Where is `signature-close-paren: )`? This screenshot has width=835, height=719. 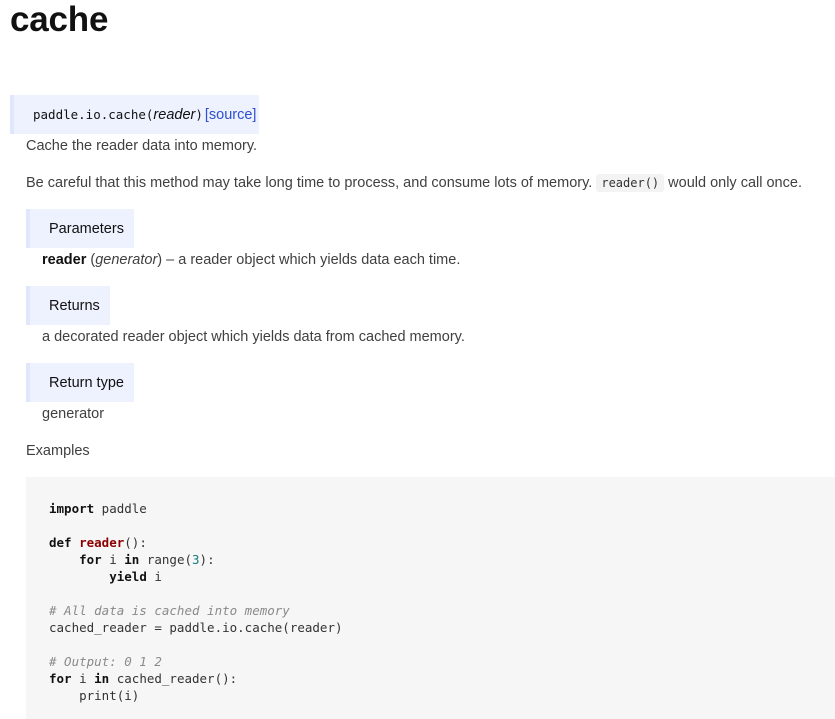 signature-close-paren: ) is located at coordinates (199, 114).